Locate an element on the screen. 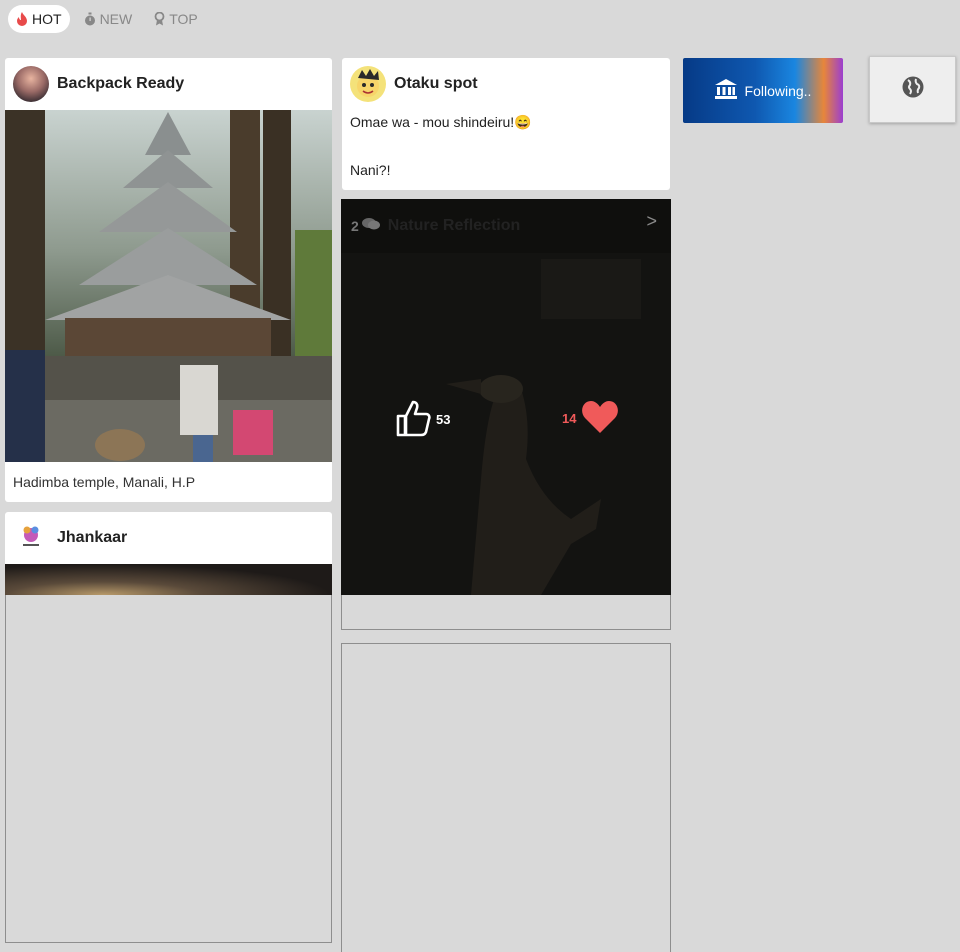 The image size is (960, 952). next-arrow: > is located at coordinates (651, 221).